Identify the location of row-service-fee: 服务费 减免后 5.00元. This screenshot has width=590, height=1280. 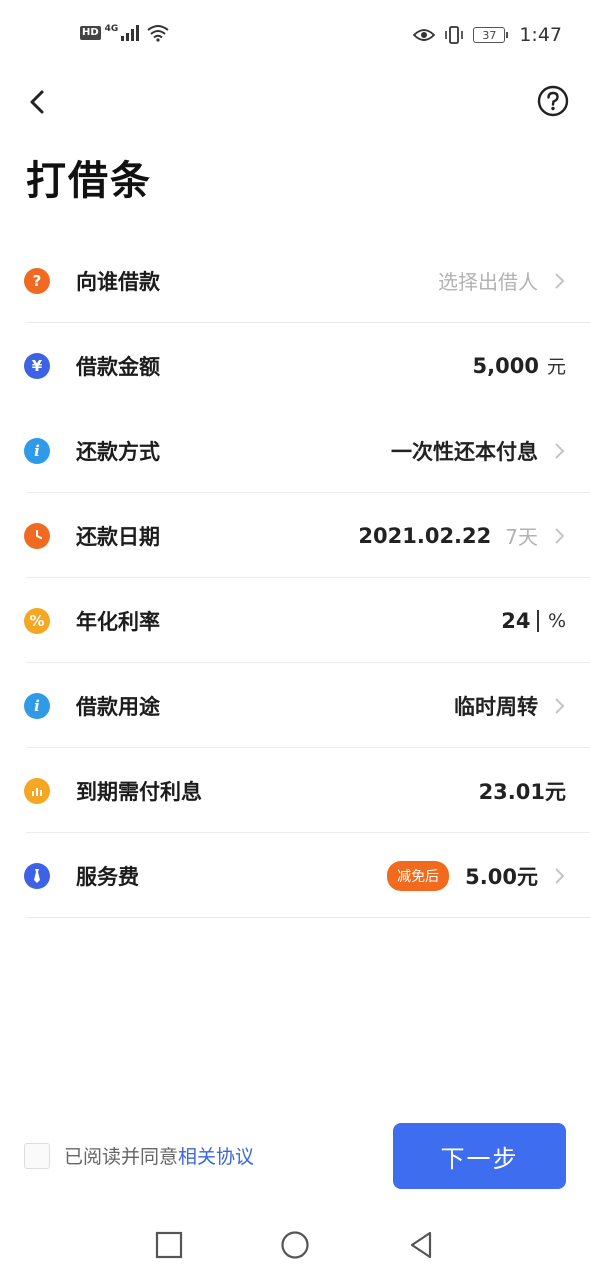
(295, 875).